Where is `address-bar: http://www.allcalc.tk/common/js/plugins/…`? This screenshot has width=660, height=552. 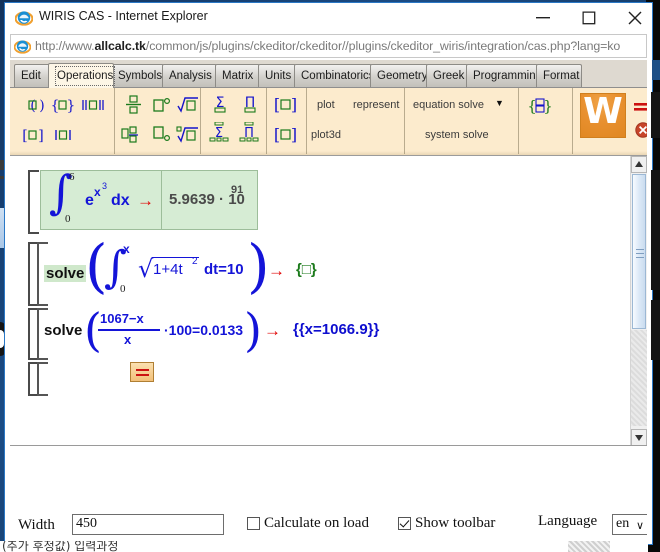
address-bar: http://www.allcalc.tk/common/js/plugins/… is located at coordinates (328, 46).